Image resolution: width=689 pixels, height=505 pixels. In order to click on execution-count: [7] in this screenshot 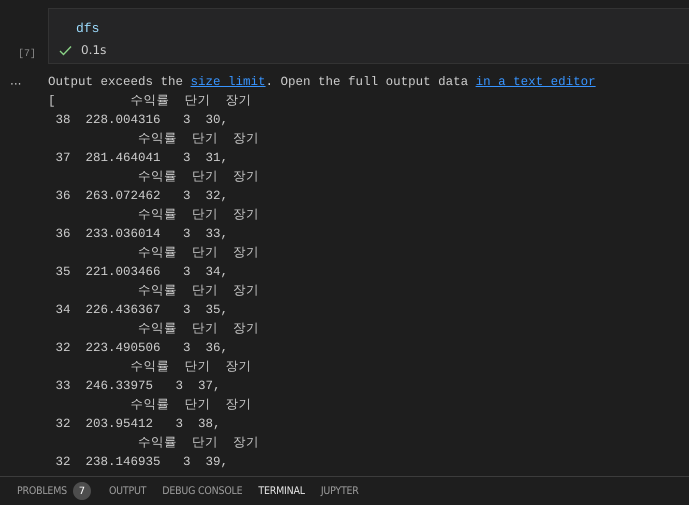, I will do `click(27, 54)`.